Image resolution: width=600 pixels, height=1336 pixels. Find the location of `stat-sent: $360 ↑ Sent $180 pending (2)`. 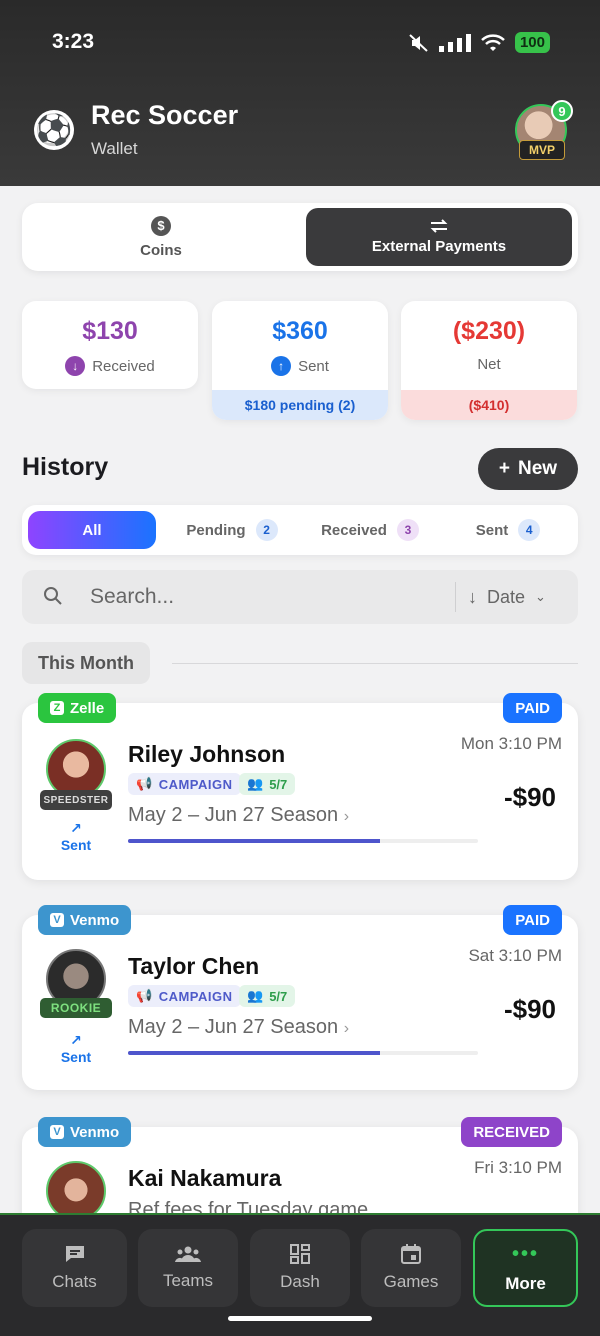

stat-sent: $360 ↑ Sent $180 pending (2) is located at coordinates (300, 360).